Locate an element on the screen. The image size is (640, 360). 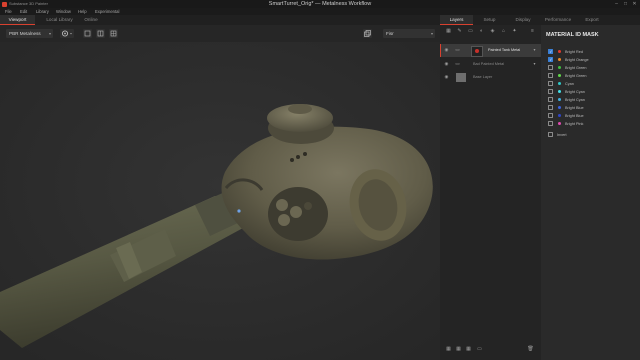
split-view-icon is located at coordinates (100, 33).